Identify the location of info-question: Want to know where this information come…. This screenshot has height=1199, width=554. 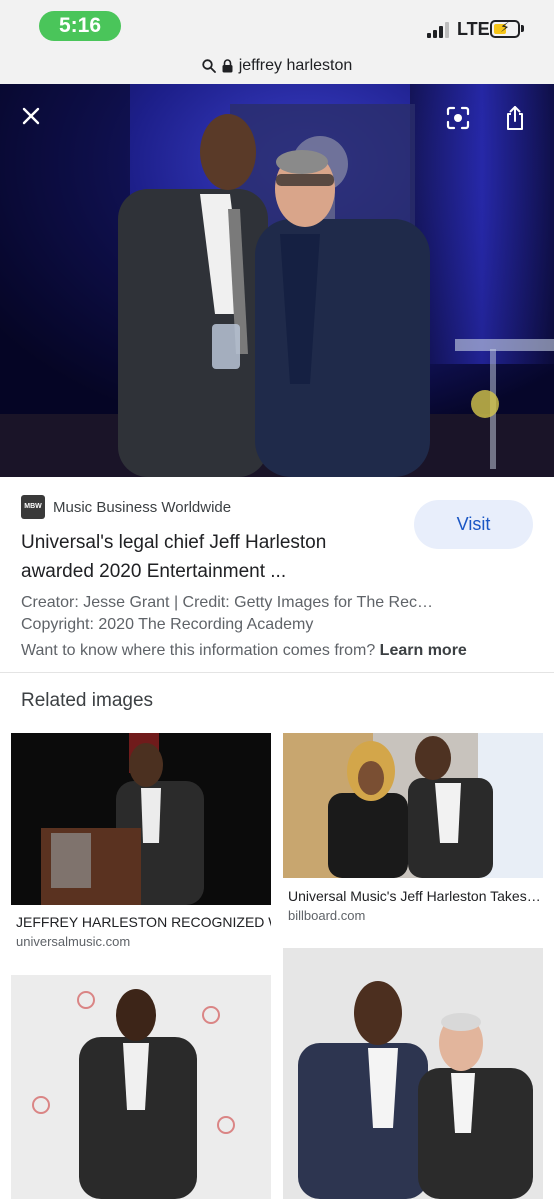
(198, 650).